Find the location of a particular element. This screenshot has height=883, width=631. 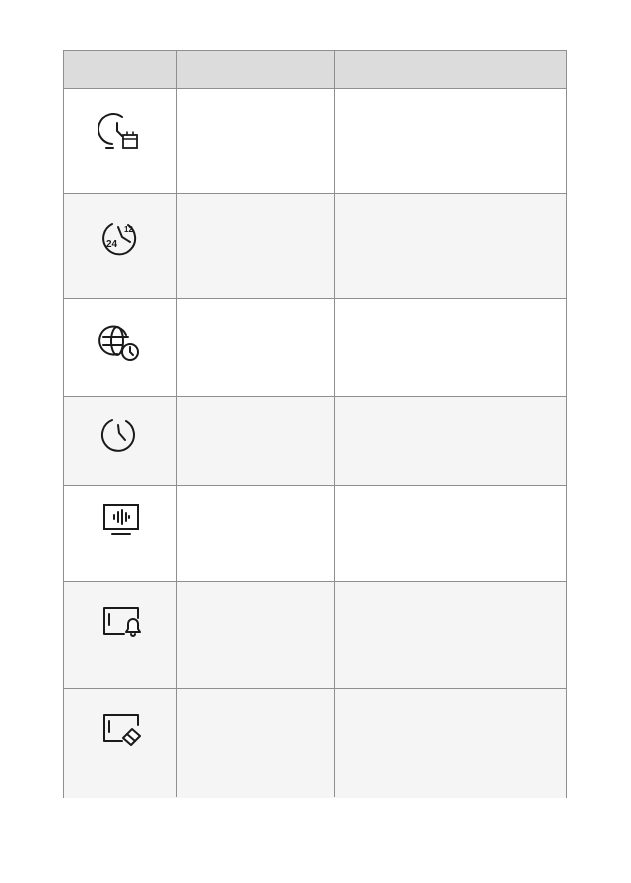

clock-calendar-icon is located at coordinates (121, 134).